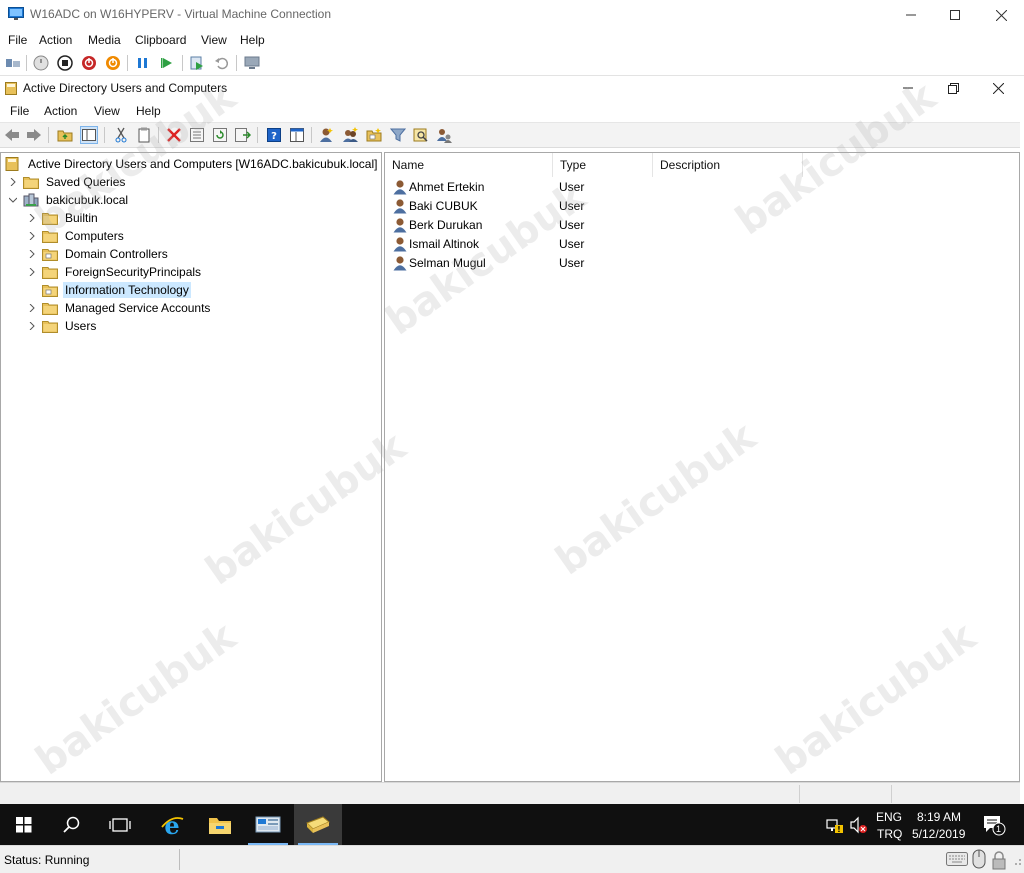 The image size is (1024, 873). Describe the element at coordinates (143, 63) in the screenshot. I see `pause-icon` at that location.